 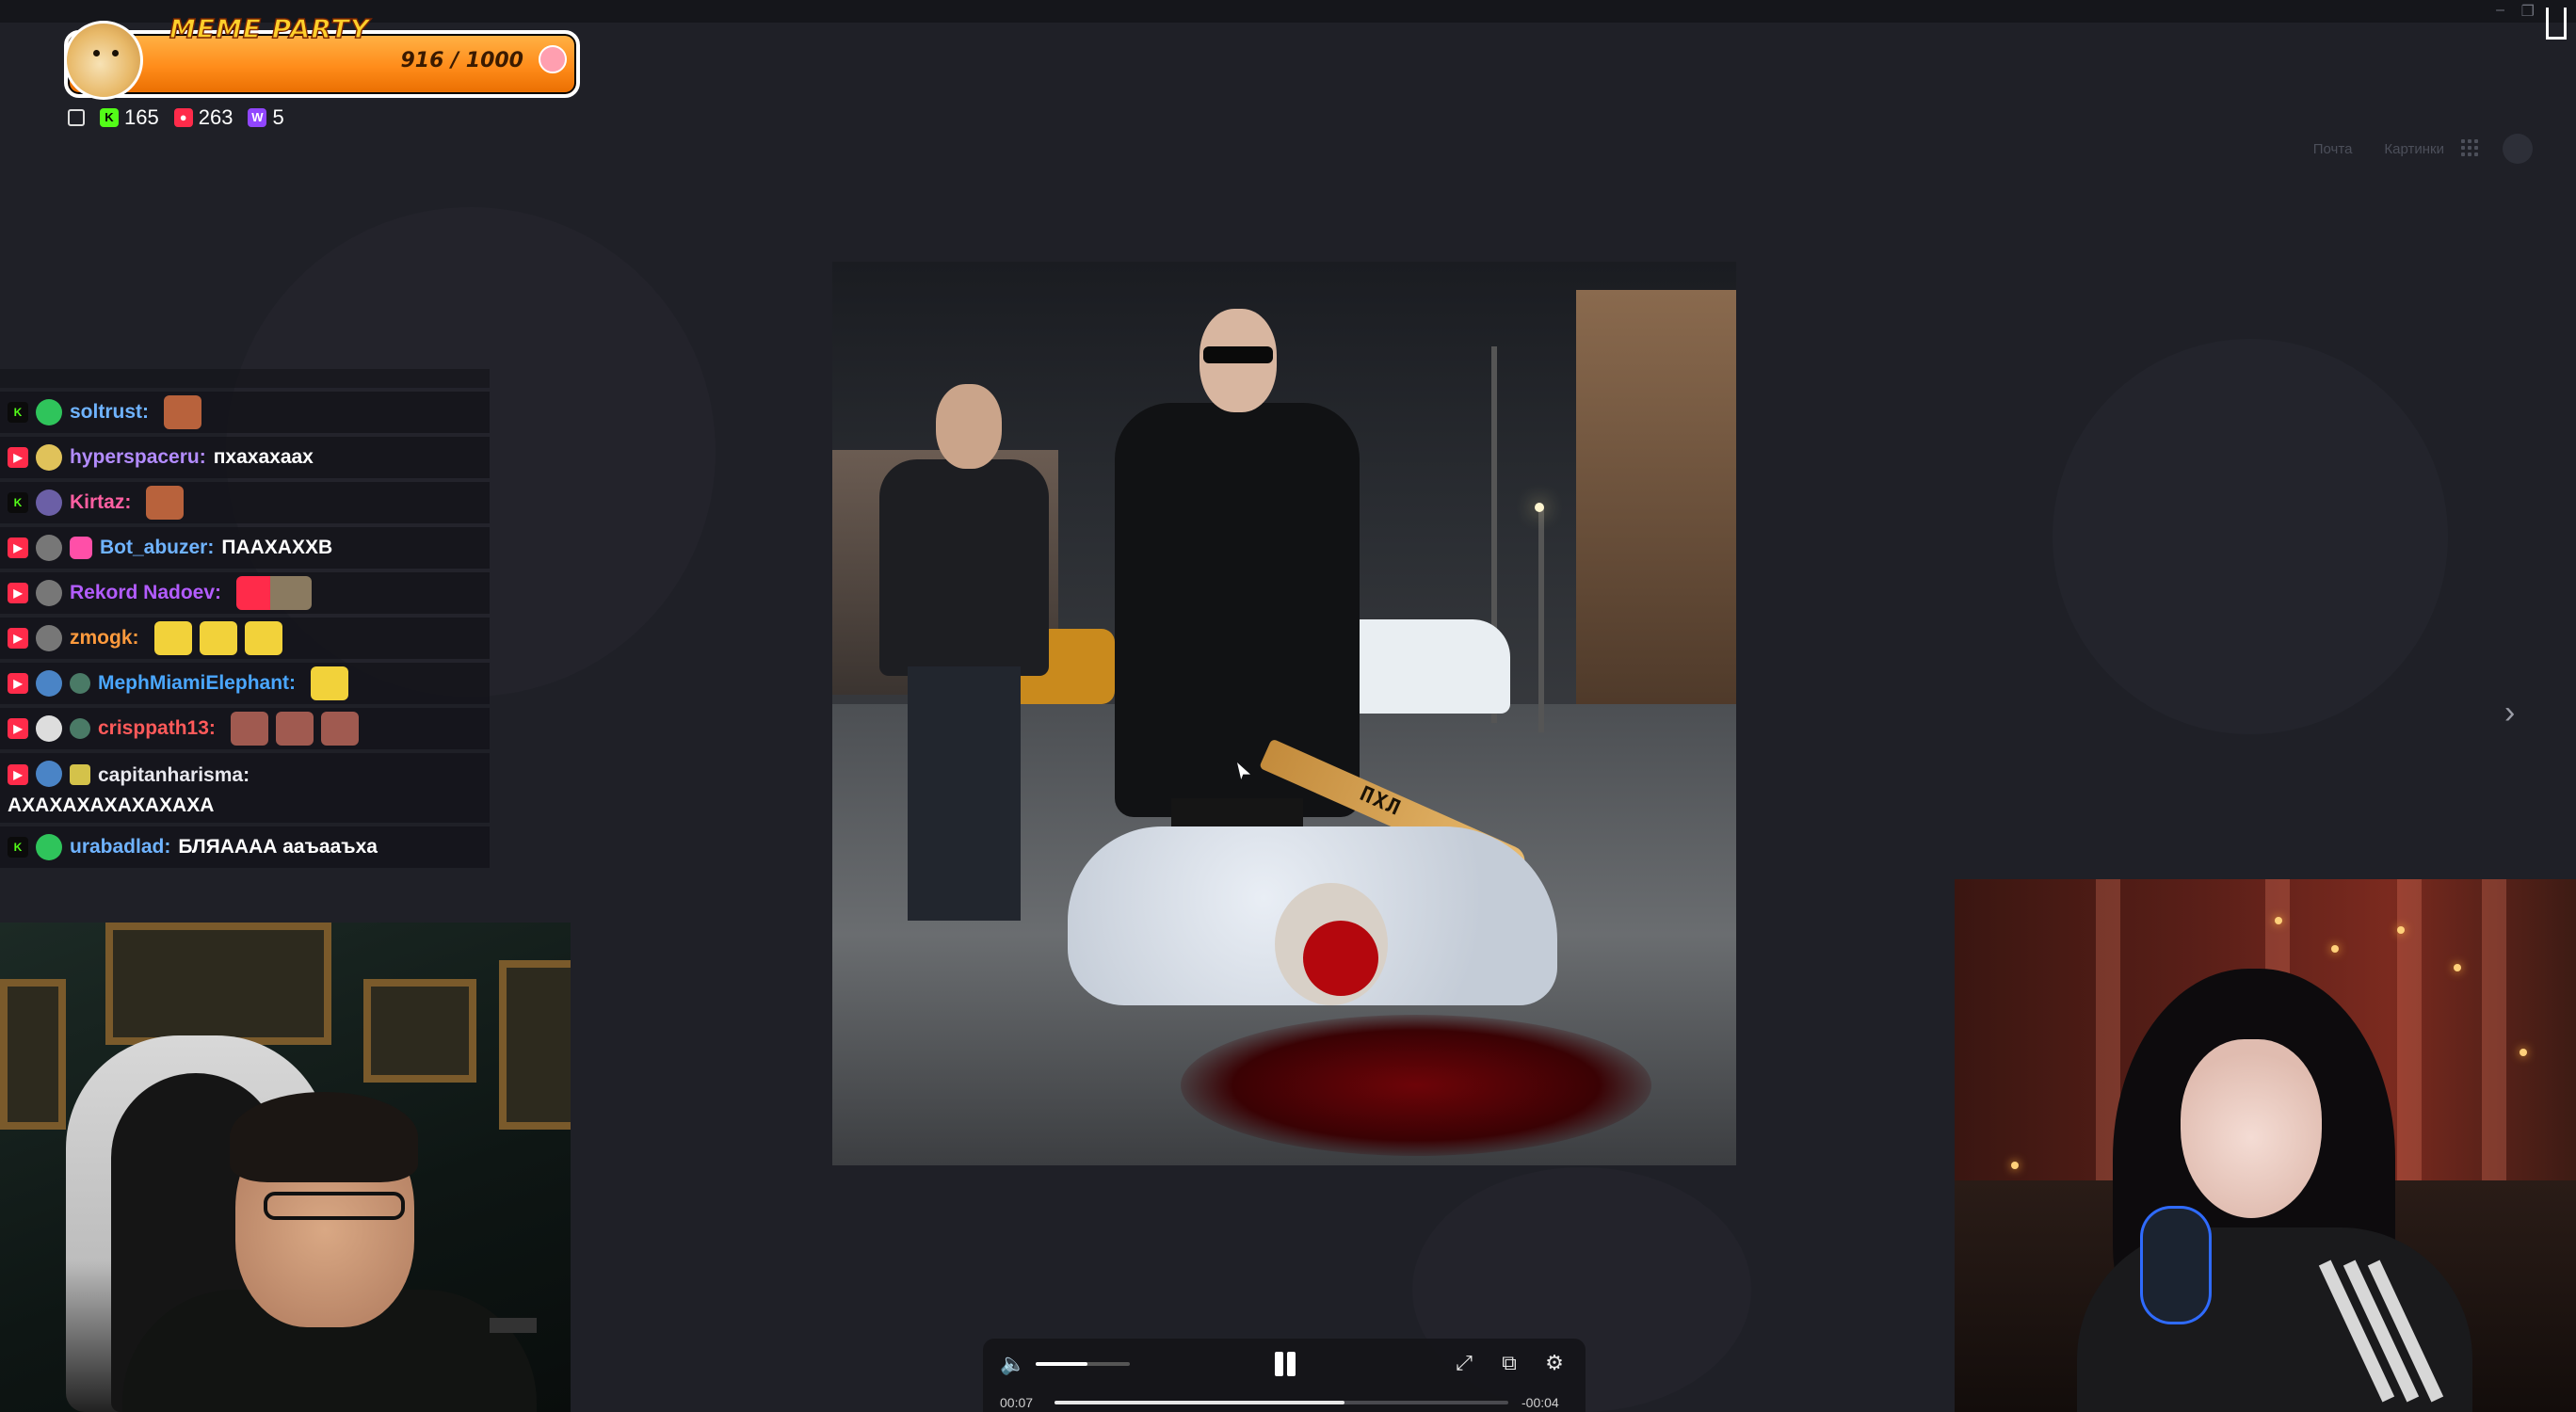 What do you see at coordinates (109, 412) in the screenshot?
I see `chat-username: soltrust:` at bounding box center [109, 412].